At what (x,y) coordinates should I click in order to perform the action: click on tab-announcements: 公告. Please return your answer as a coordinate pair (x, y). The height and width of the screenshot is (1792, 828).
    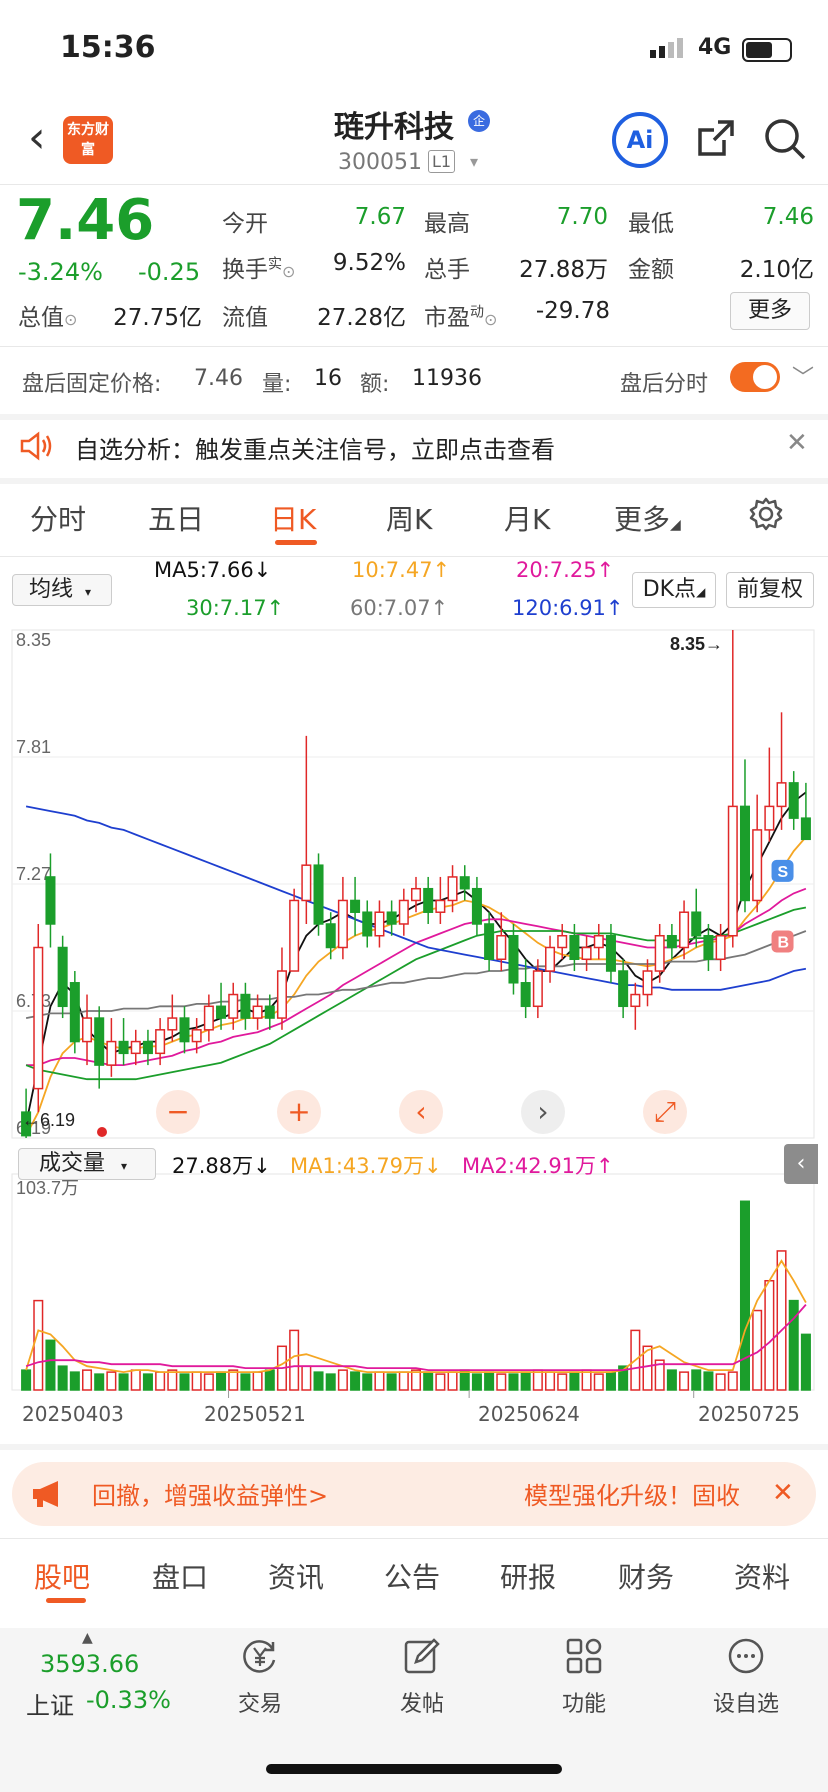
    Looking at the image, I should click on (412, 1576).